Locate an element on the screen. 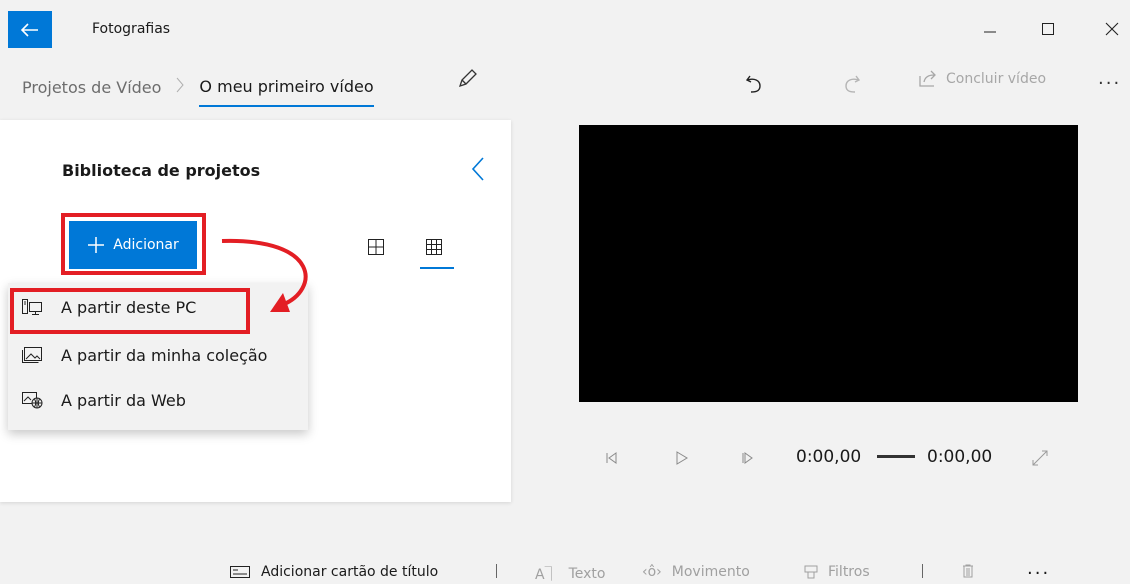  motion-button: ‹ô› Movimento is located at coordinates (696, 572).